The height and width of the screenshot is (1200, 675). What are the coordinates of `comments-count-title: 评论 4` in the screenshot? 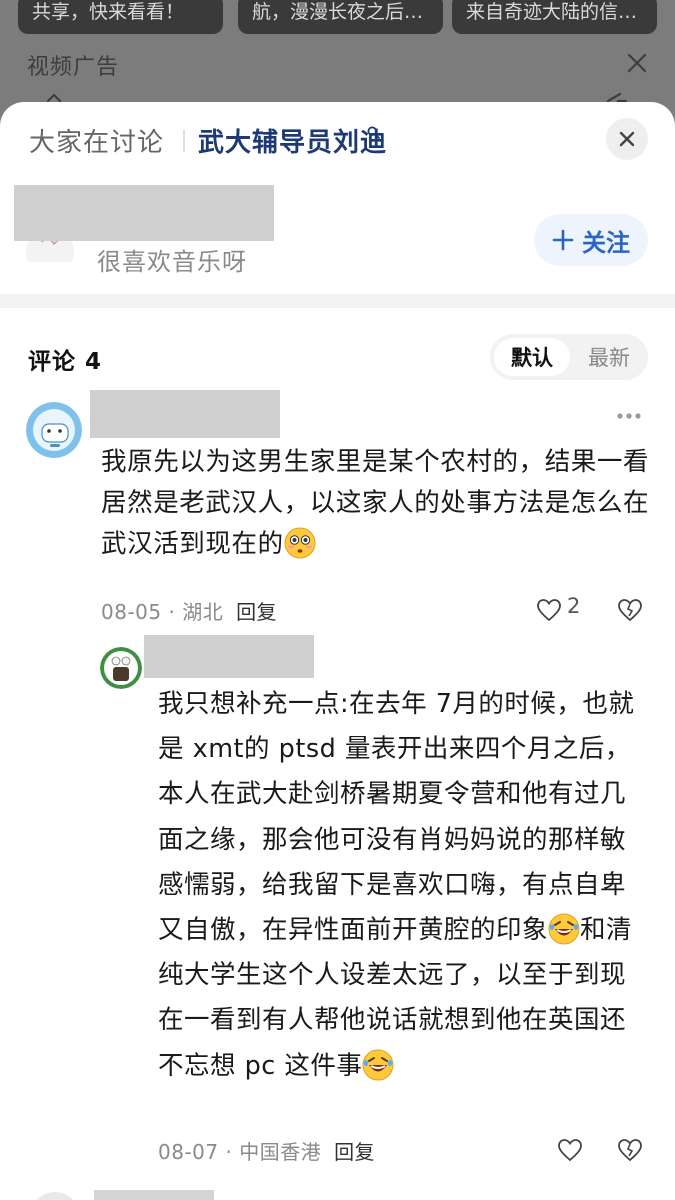 It's located at (65, 362).